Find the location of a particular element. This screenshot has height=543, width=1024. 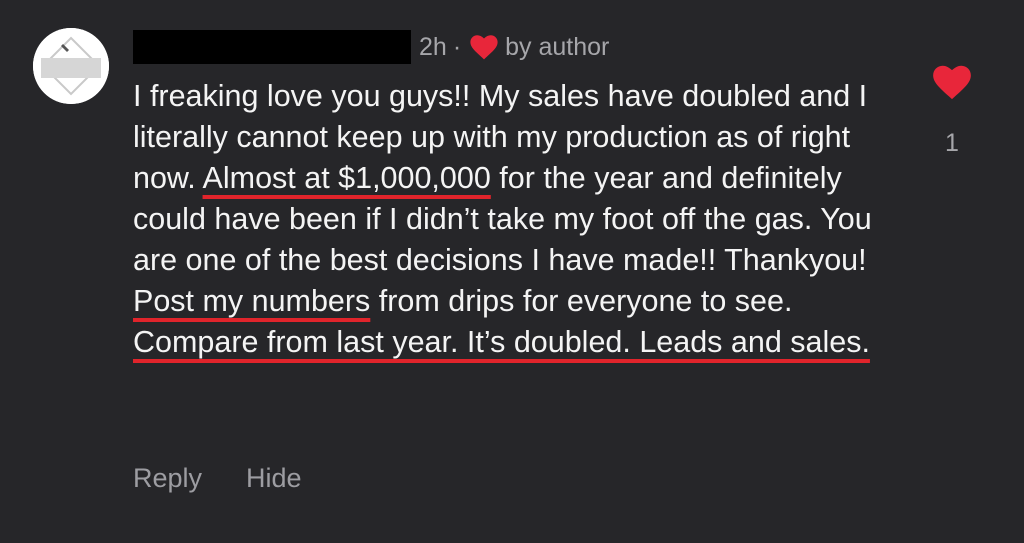

author-badge: by author is located at coordinates (557, 46).